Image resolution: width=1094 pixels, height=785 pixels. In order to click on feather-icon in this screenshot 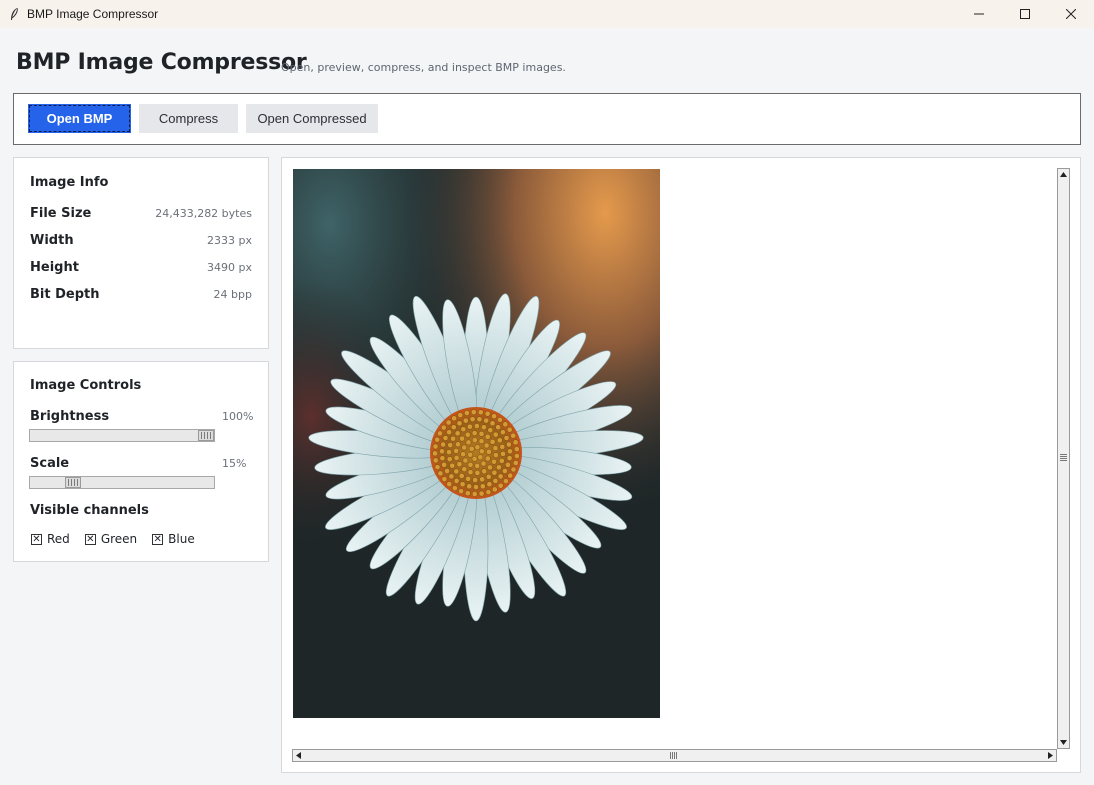, I will do `click(14, 14)`.